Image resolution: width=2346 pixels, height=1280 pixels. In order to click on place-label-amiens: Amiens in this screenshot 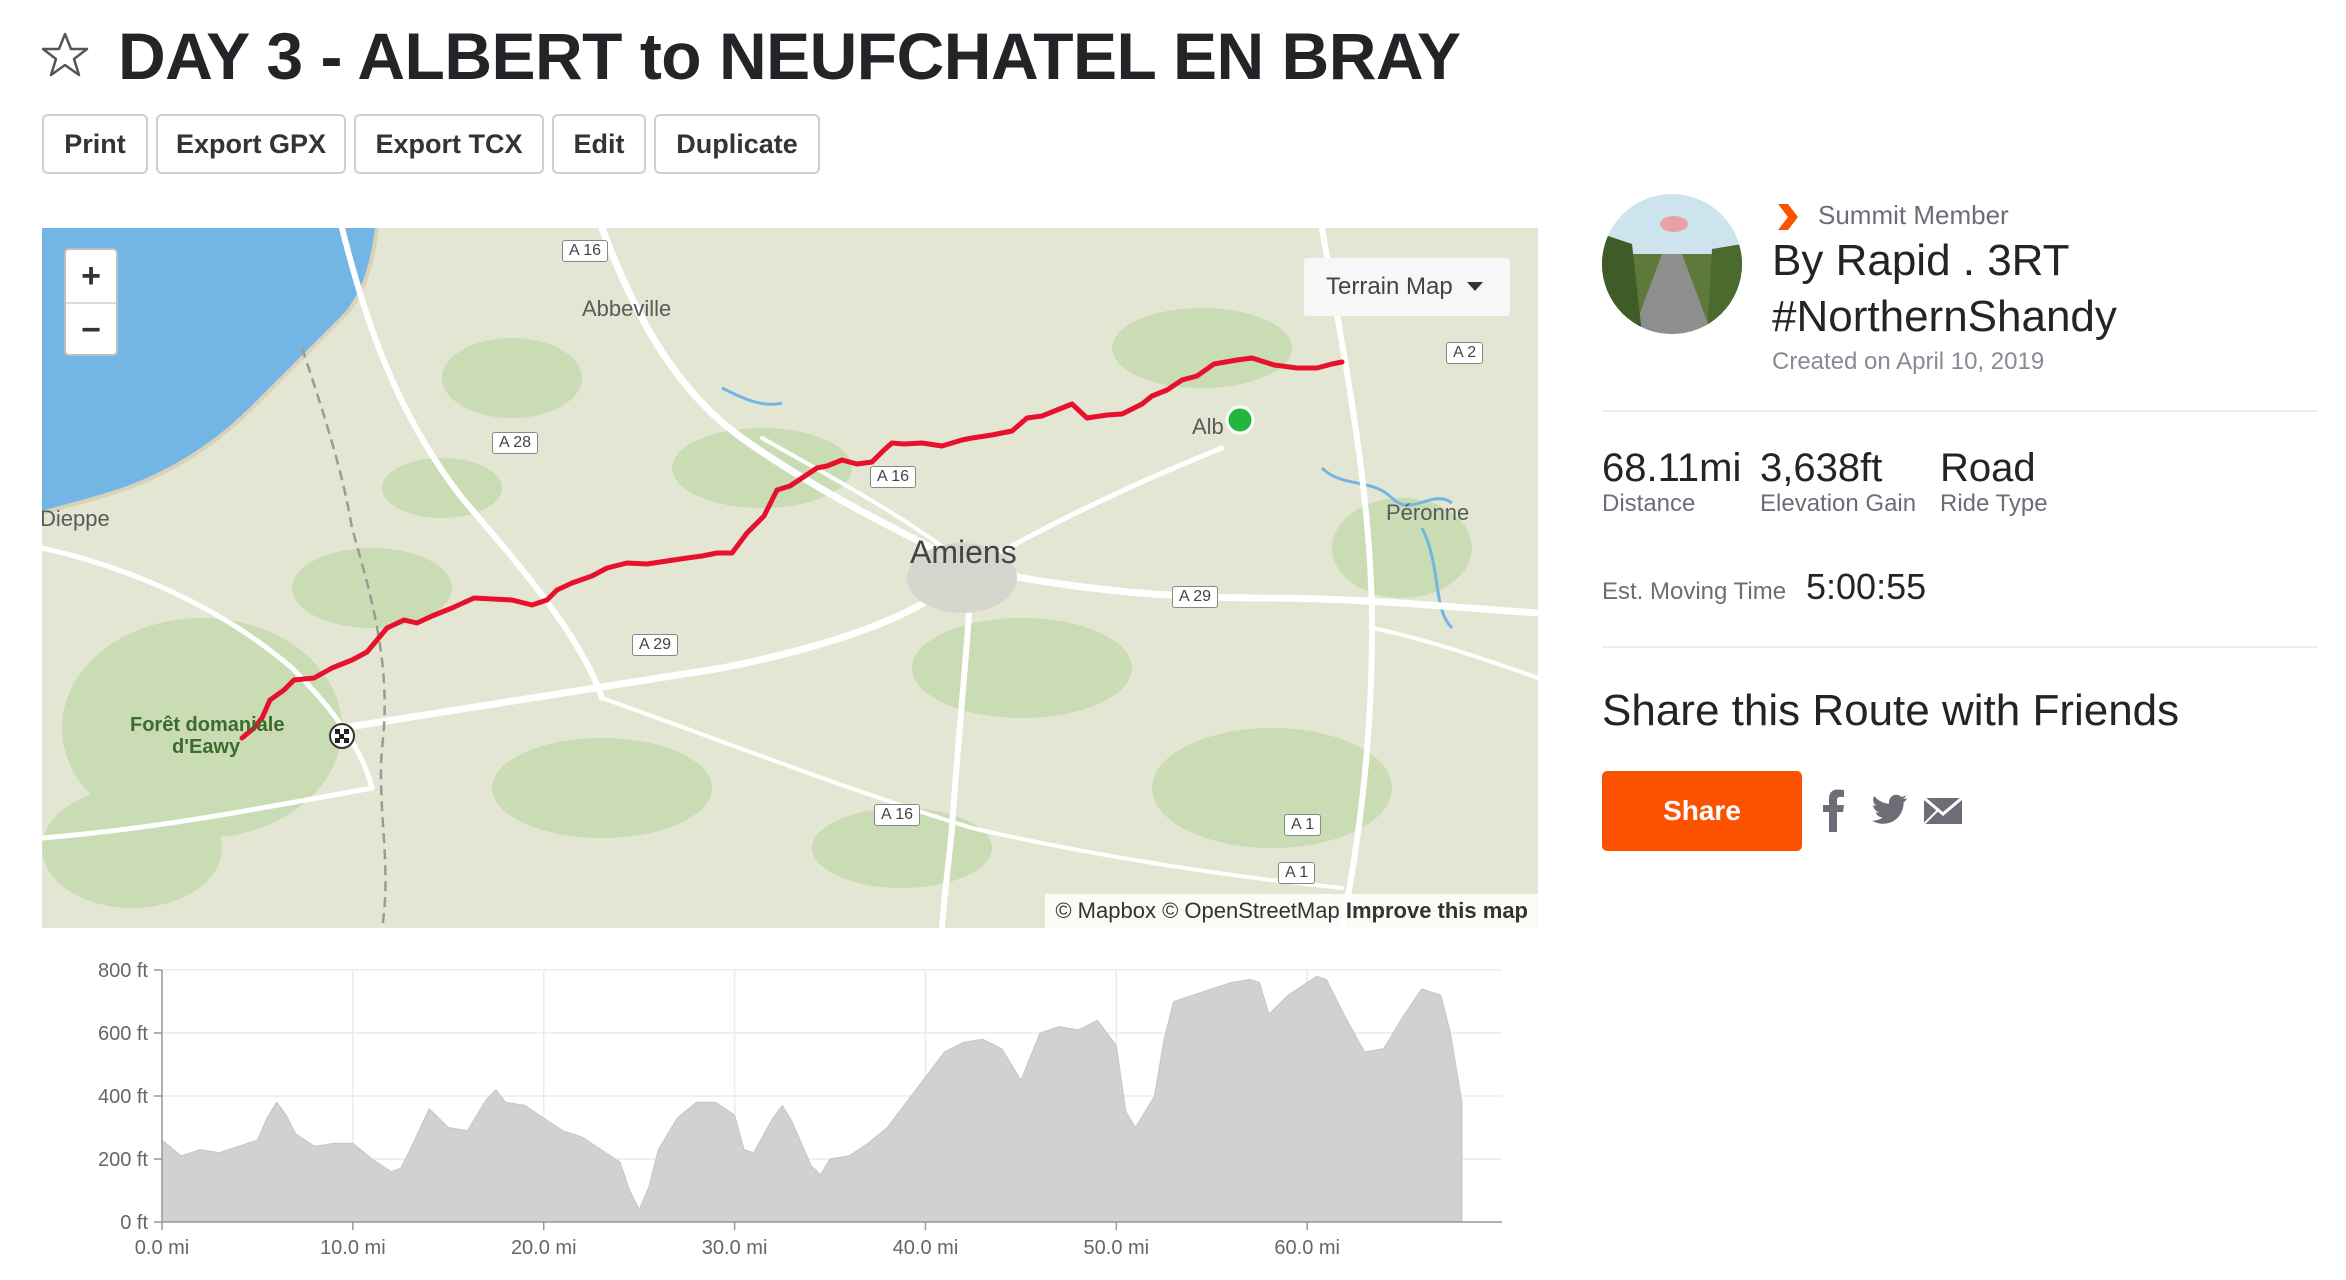, I will do `click(963, 552)`.